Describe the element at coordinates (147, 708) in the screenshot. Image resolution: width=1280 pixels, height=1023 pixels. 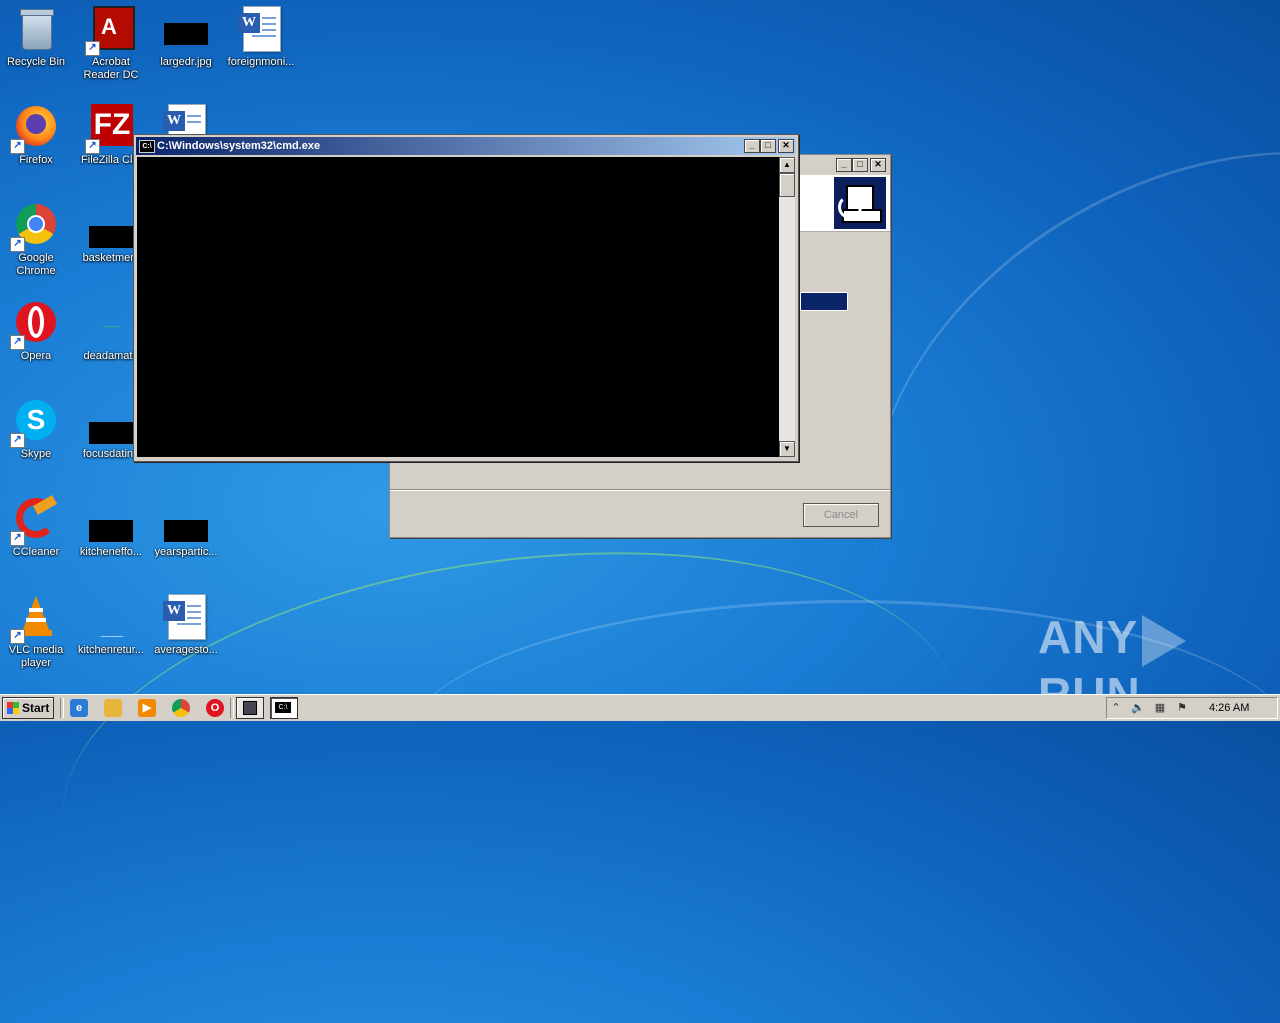
I see `media-player-icon: ▶` at that location.